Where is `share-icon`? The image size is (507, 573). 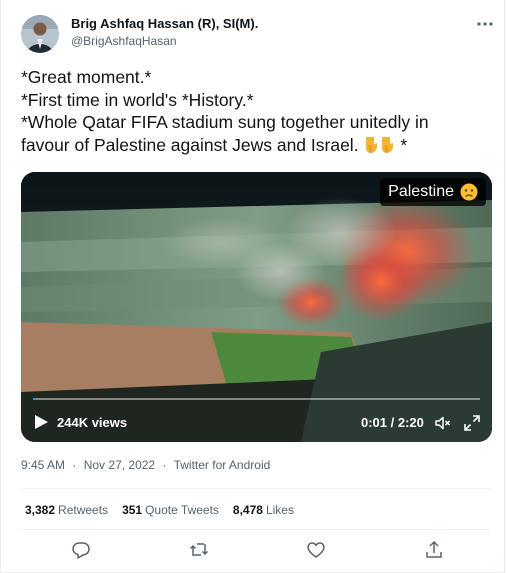 share-icon is located at coordinates (435, 551).